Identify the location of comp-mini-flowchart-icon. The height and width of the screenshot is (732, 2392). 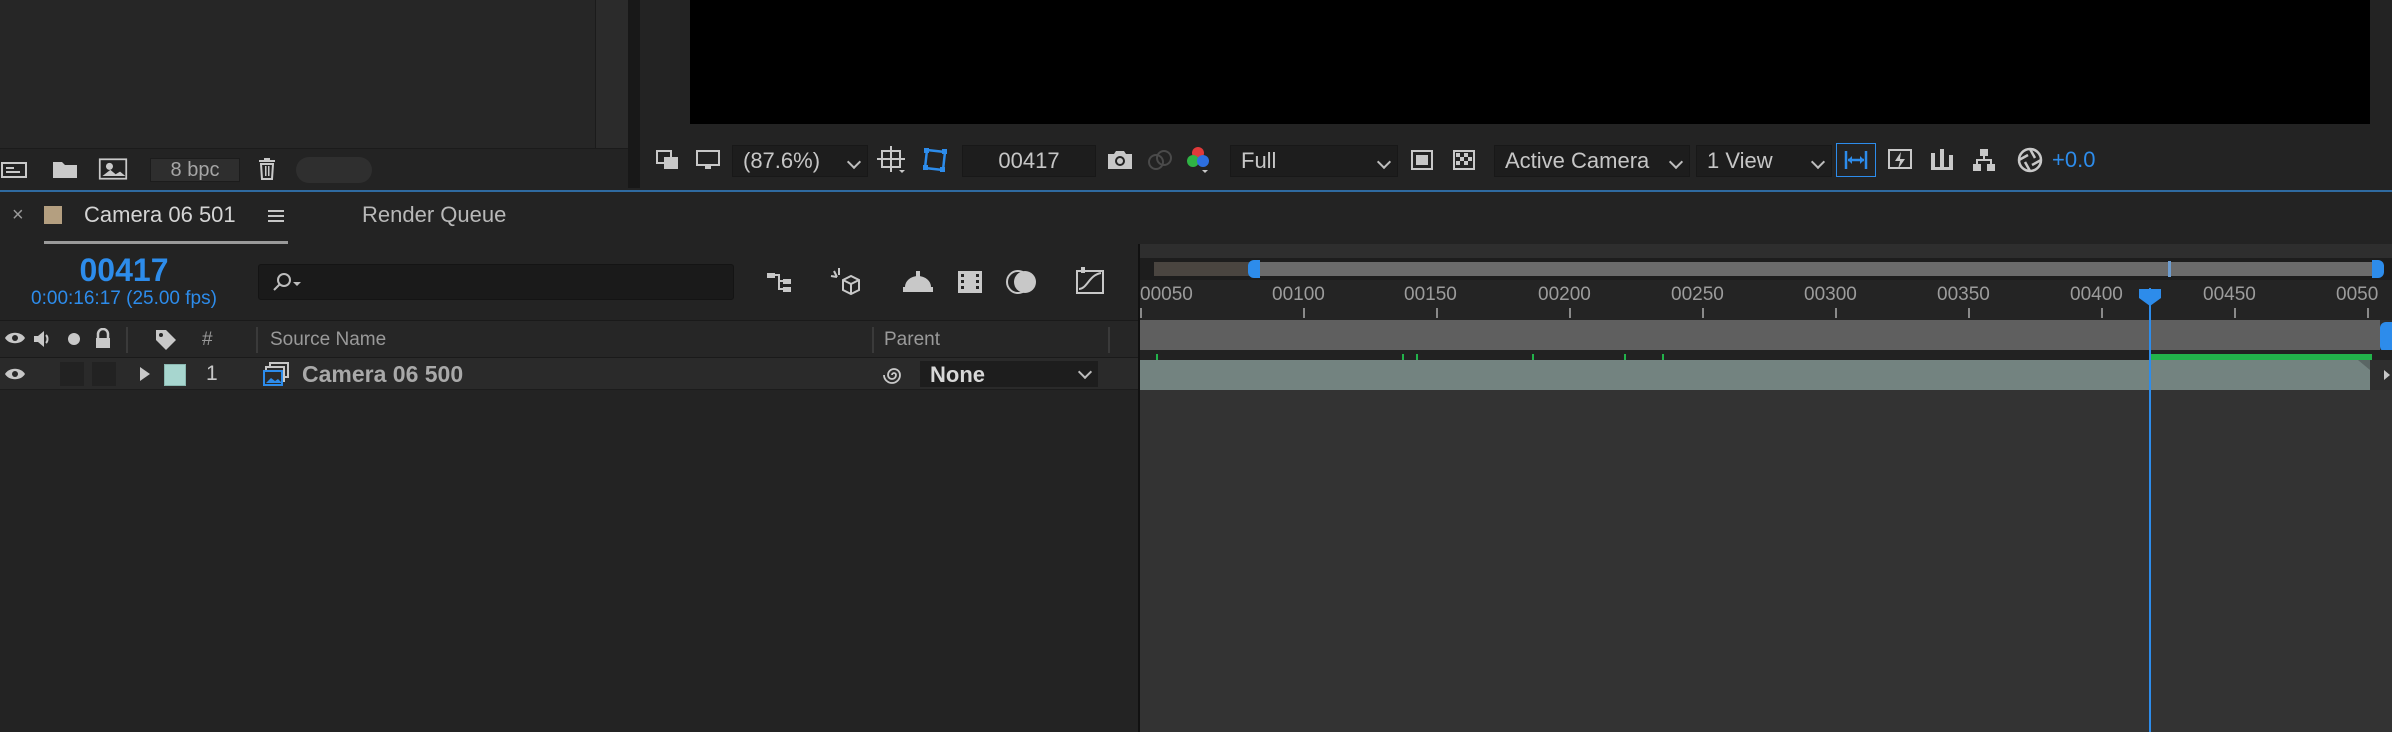
(780, 282).